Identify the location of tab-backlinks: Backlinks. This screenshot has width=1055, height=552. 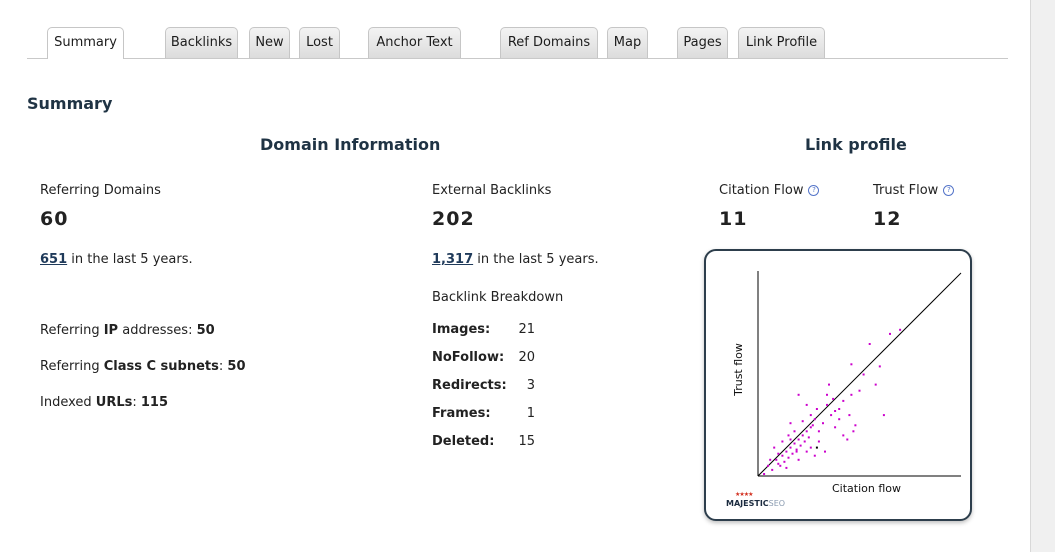
(201, 42).